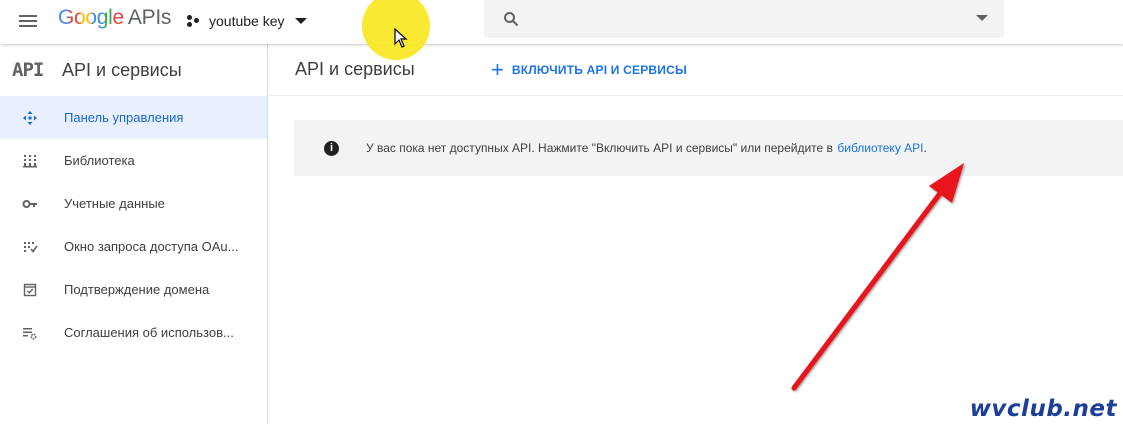 Image resolution: width=1123 pixels, height=424 pixels. What do you see at coordinates (355, 69) in the screenshot?
I see `page-title: API и сервисы` at bounding box center [355, 69].